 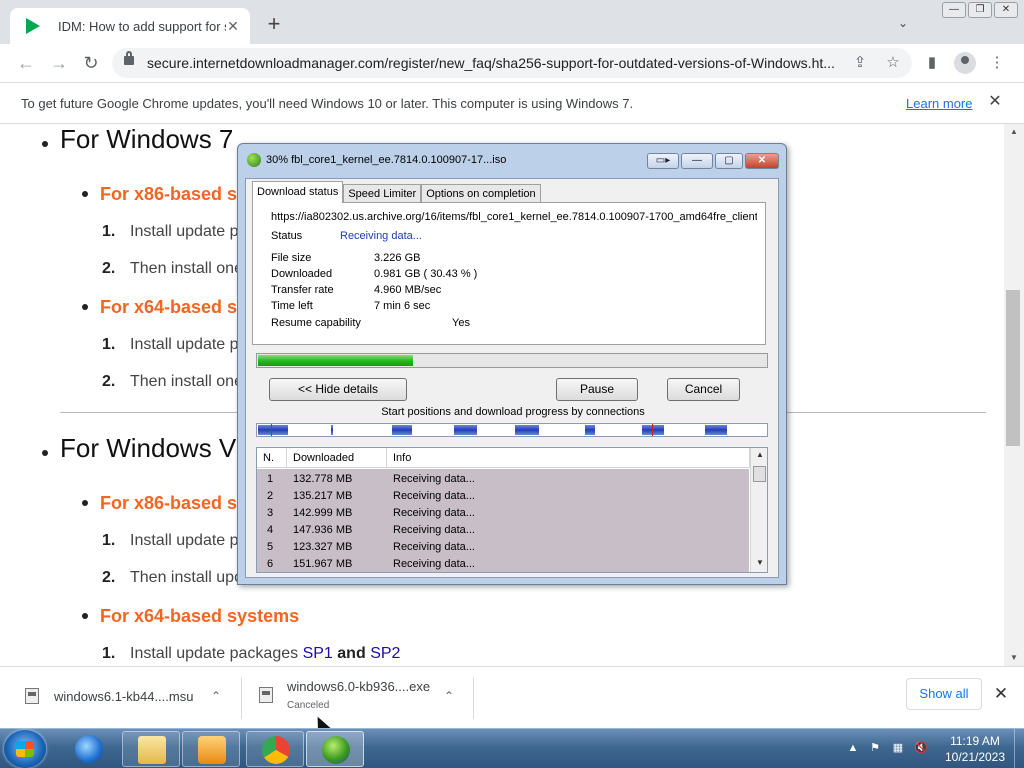 I want to click on idm-move-to-tray-button: ▭▸, so click(x=663, y=161).